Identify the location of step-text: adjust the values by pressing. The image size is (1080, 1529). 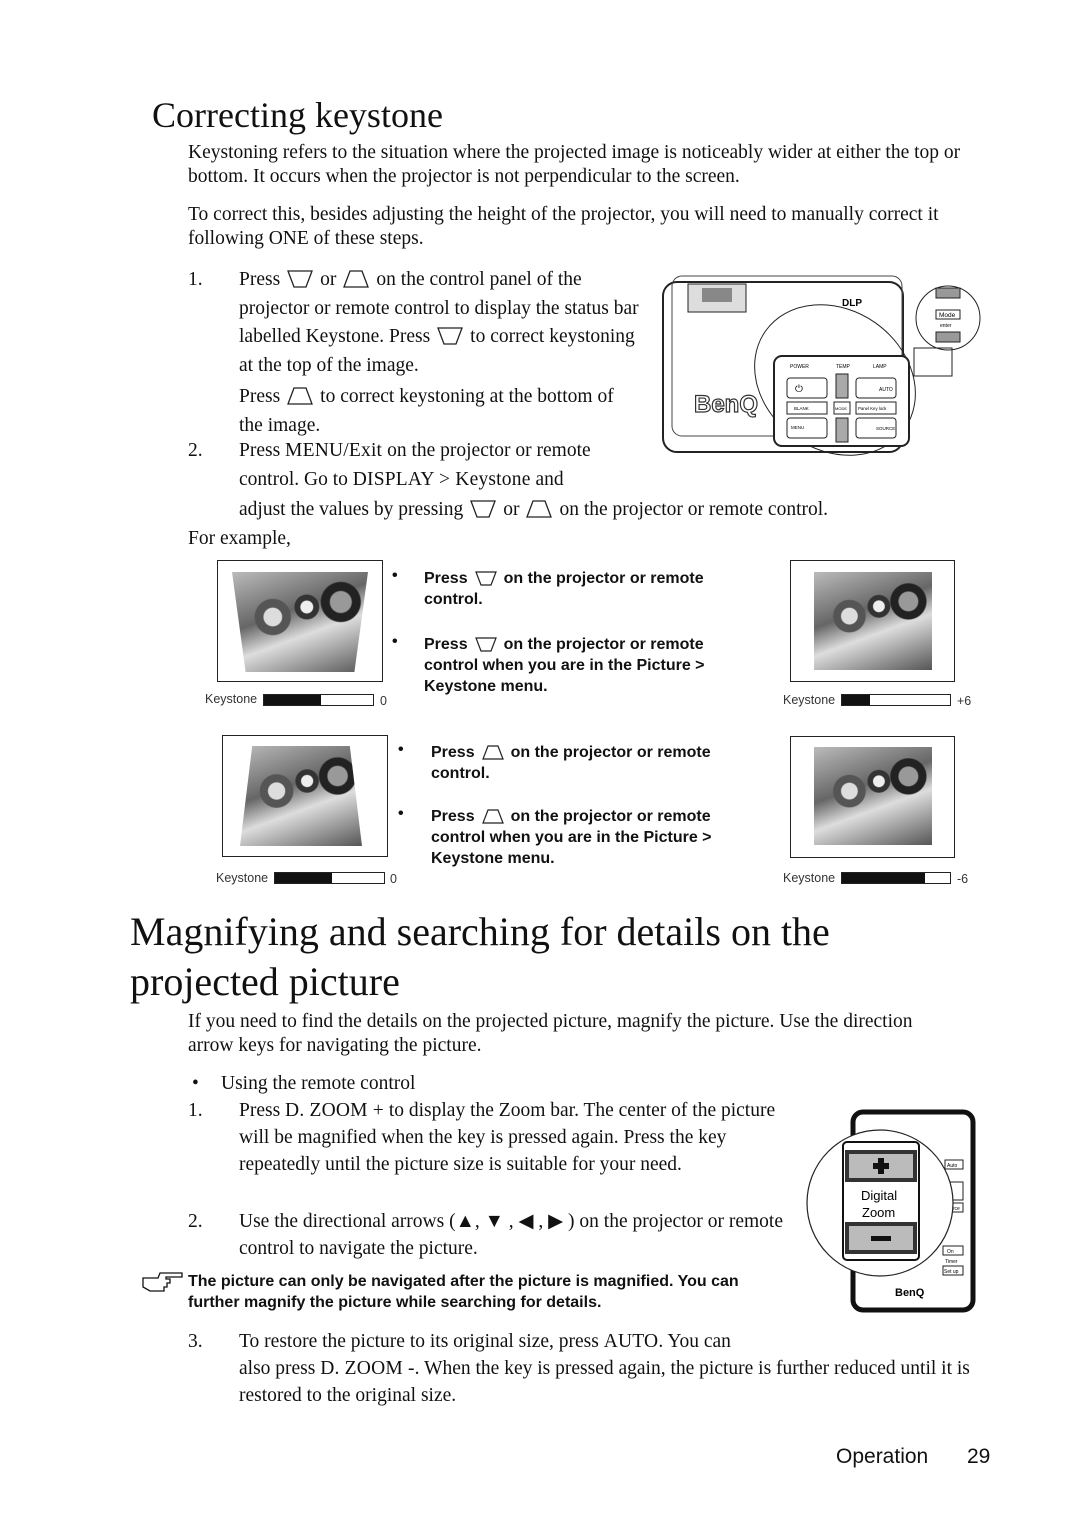
(351, 509).